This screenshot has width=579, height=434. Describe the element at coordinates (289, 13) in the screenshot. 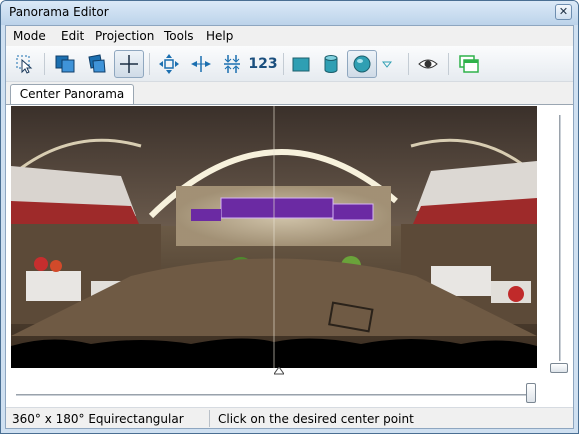

I see `title-bar: Panorama Editor ✕` at that location.